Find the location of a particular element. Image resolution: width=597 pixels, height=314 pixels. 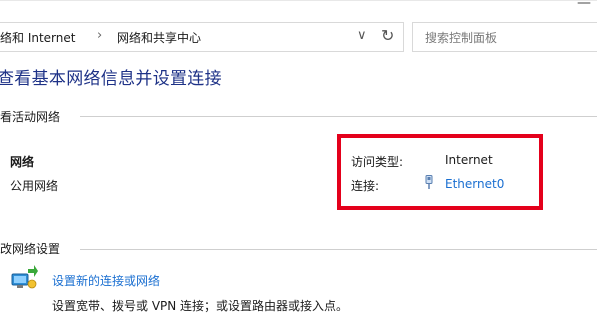

refresh-icon: ↻ is located at coordinates (387, 35).